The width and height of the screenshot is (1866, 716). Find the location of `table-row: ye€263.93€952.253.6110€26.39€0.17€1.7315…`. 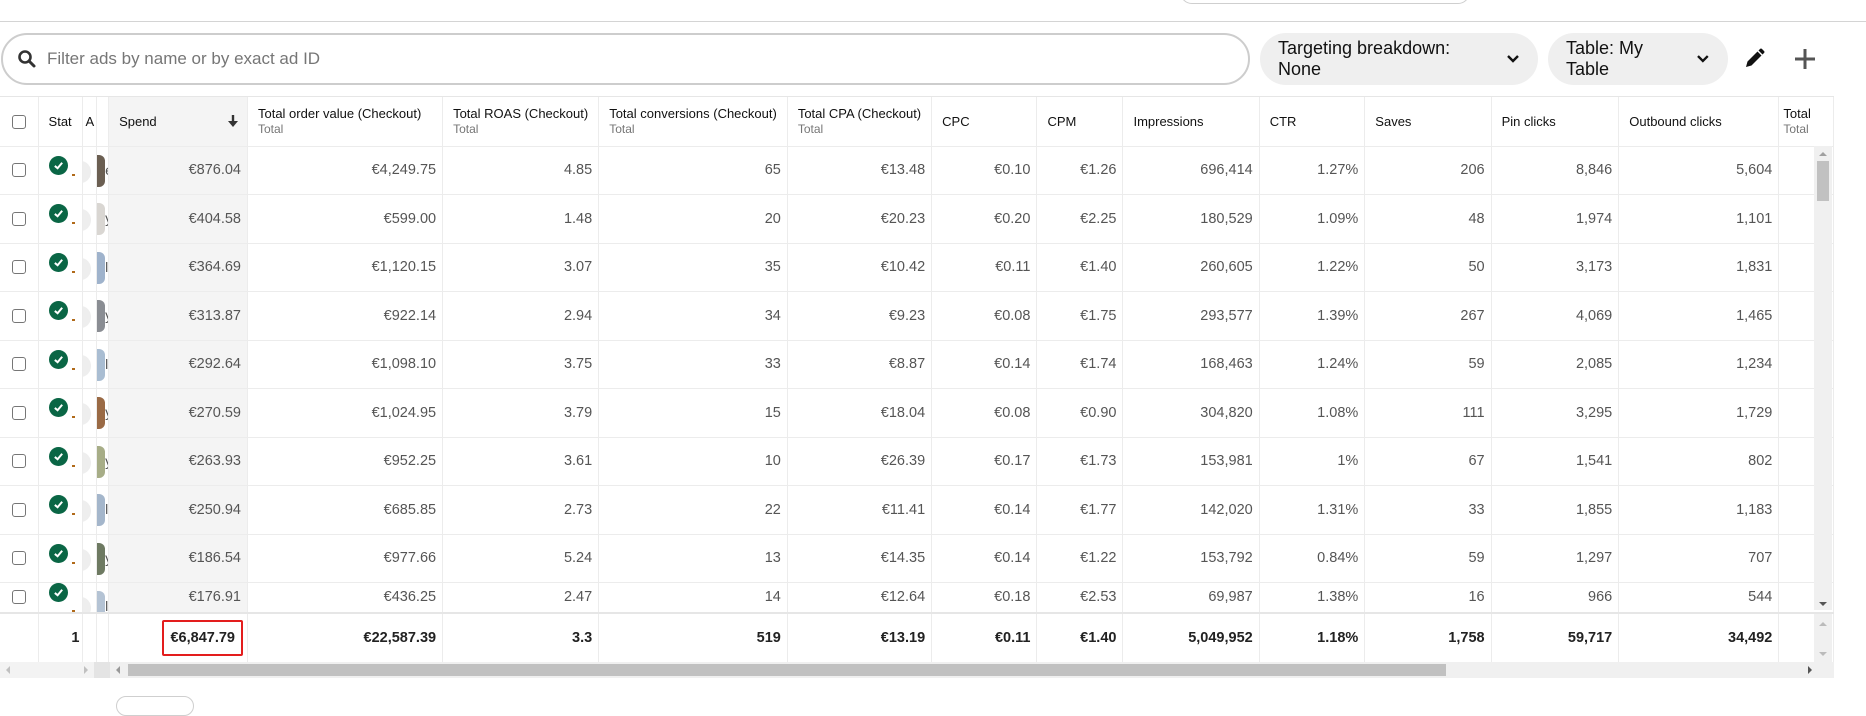

table-row: ye€263.93€952.253.6110€26.39€0.17€1.7315… is located at coordinates (917, 461).